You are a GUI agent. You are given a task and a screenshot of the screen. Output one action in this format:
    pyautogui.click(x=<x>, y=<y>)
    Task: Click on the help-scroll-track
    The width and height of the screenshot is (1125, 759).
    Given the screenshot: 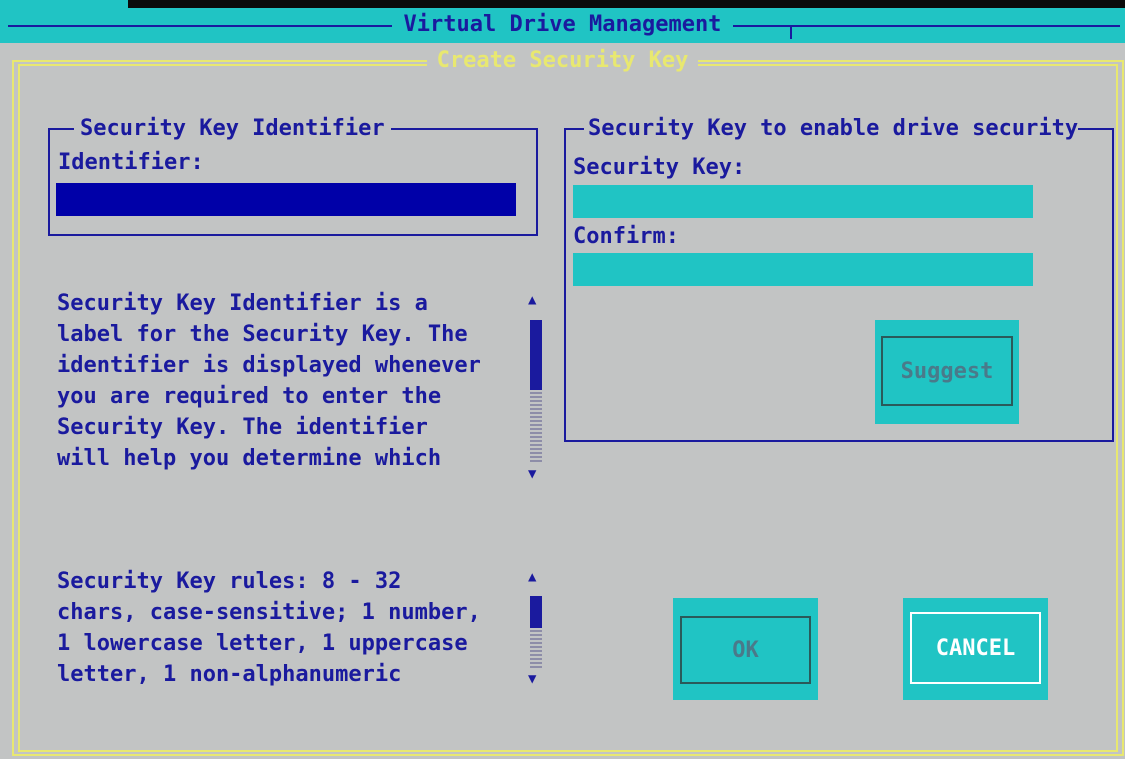 What is the action you would take?
    pyautogui.click(x=536, y=426)
    